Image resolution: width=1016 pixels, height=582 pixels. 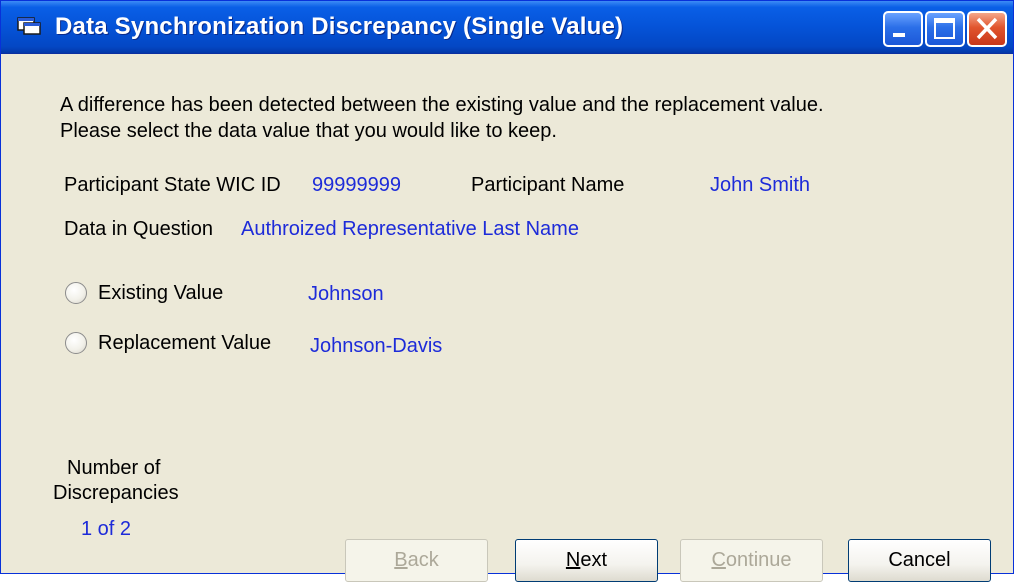 What do you see at coordinates (903, 29) in the screenshot?
I see `minimize-button` at bounding box center [903, 29].